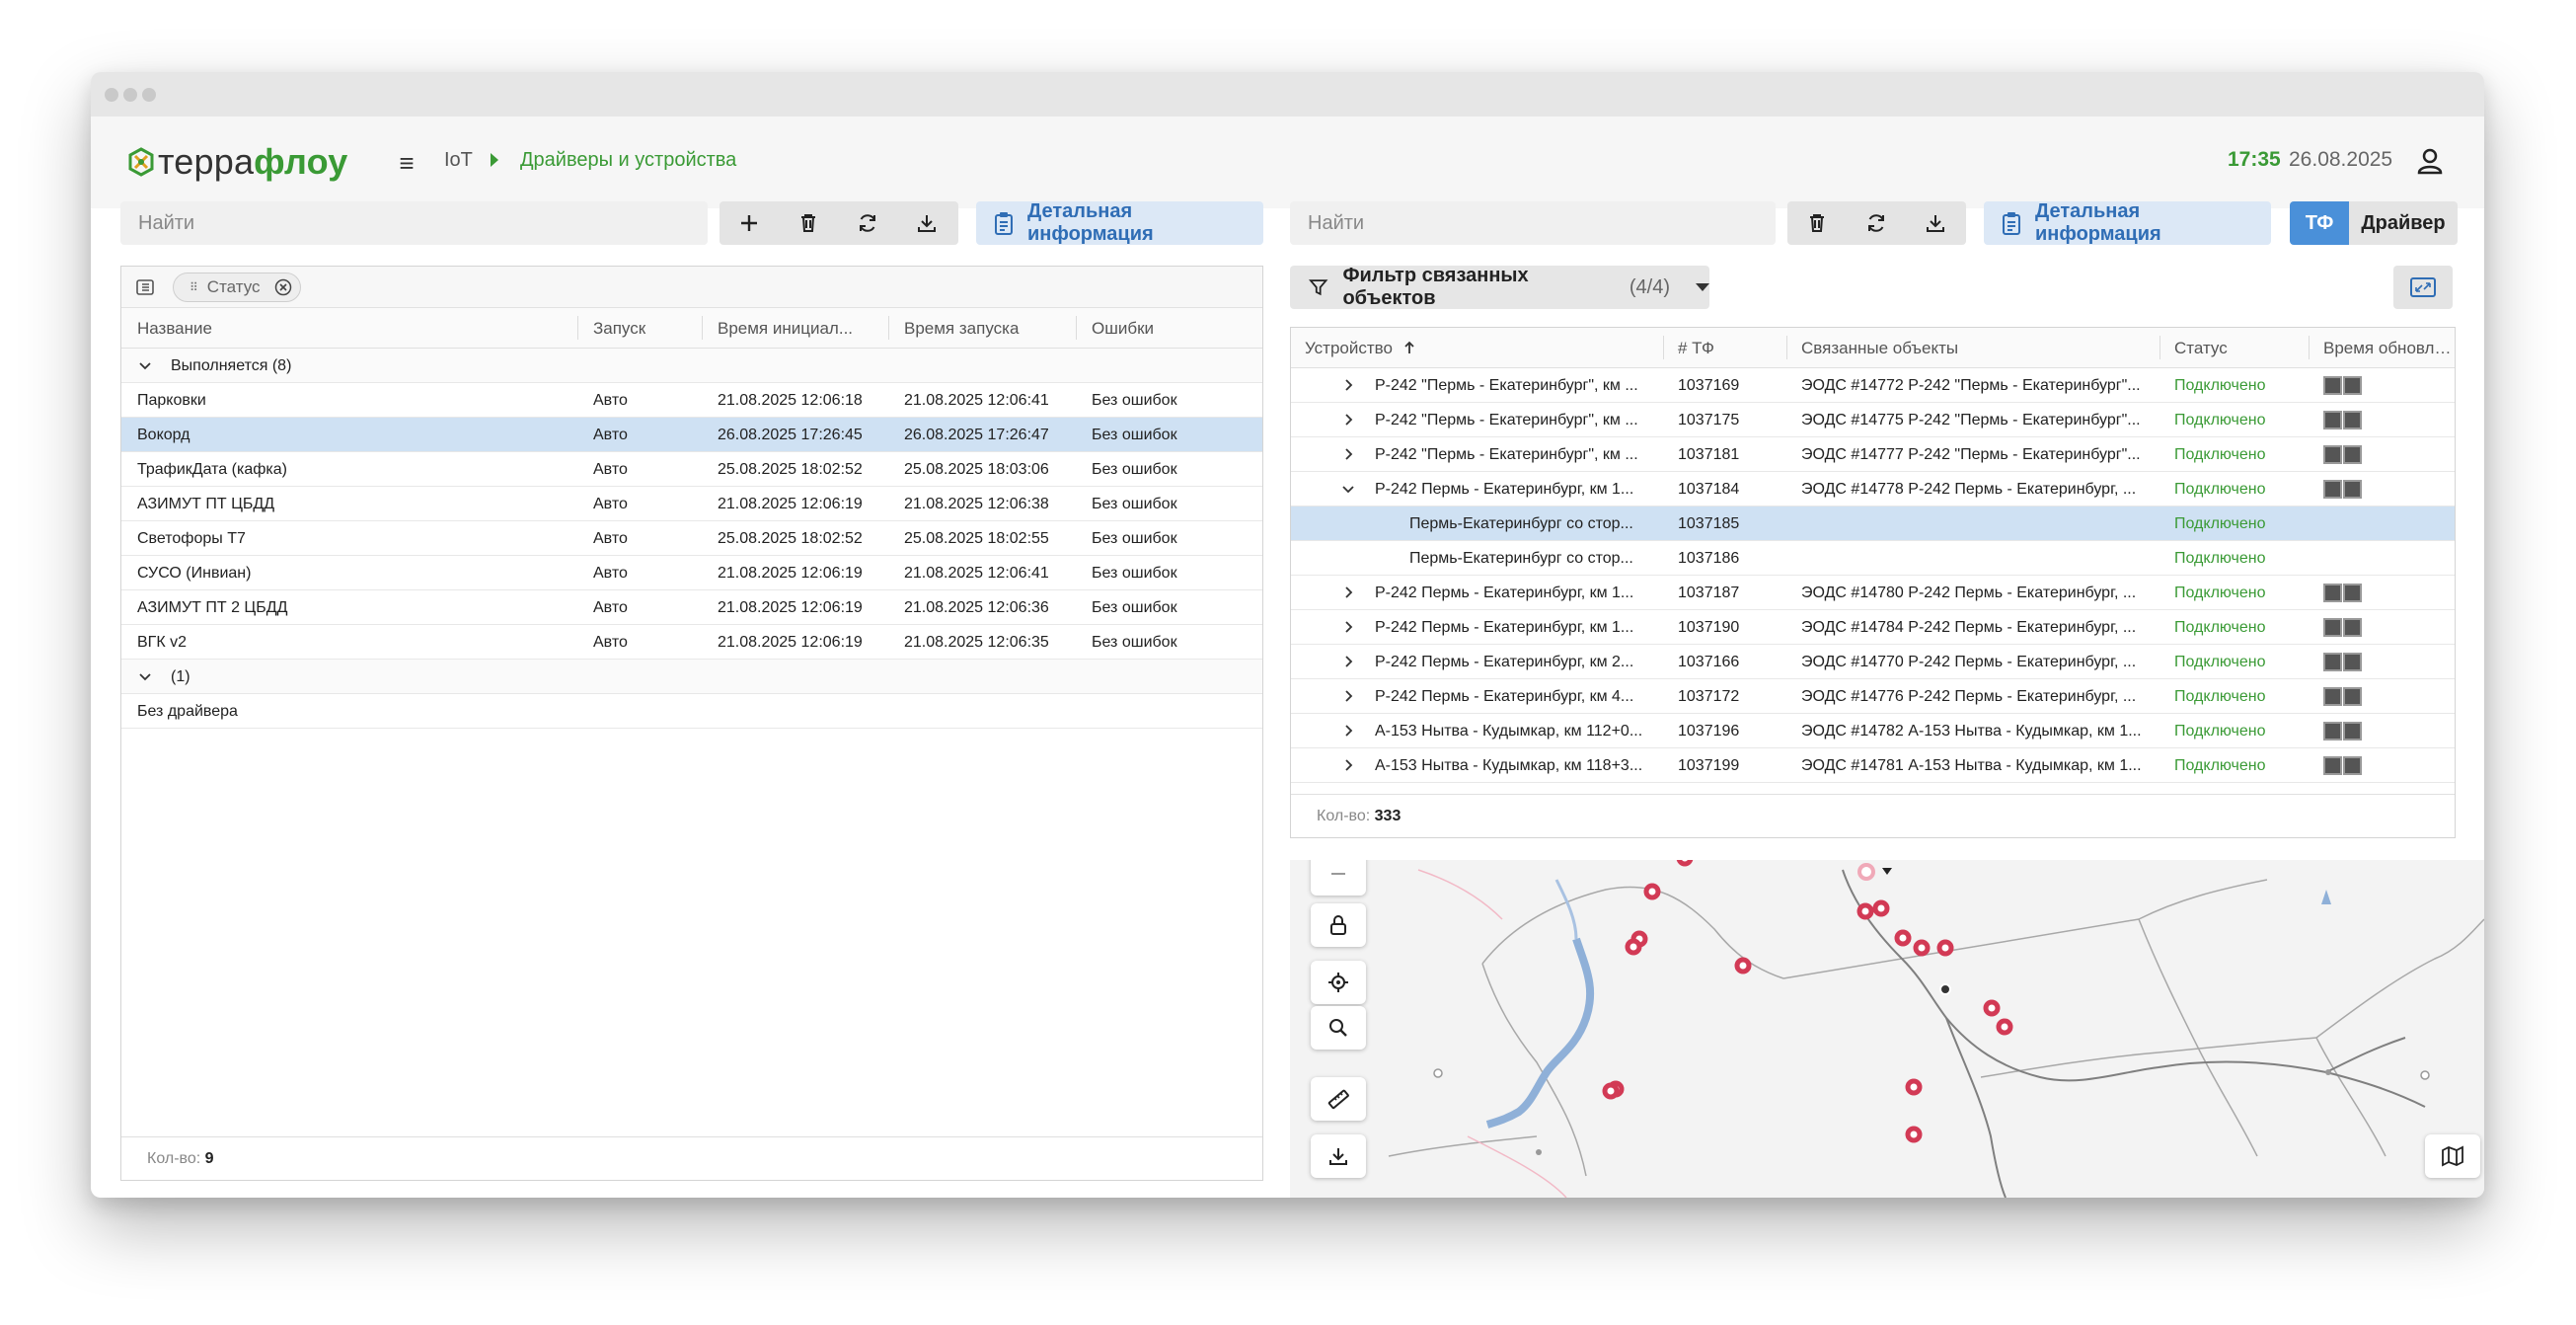 This screenshot has width=2576, height=1325. I want to click on col-errors: Ошибки, so click(1171, 329).